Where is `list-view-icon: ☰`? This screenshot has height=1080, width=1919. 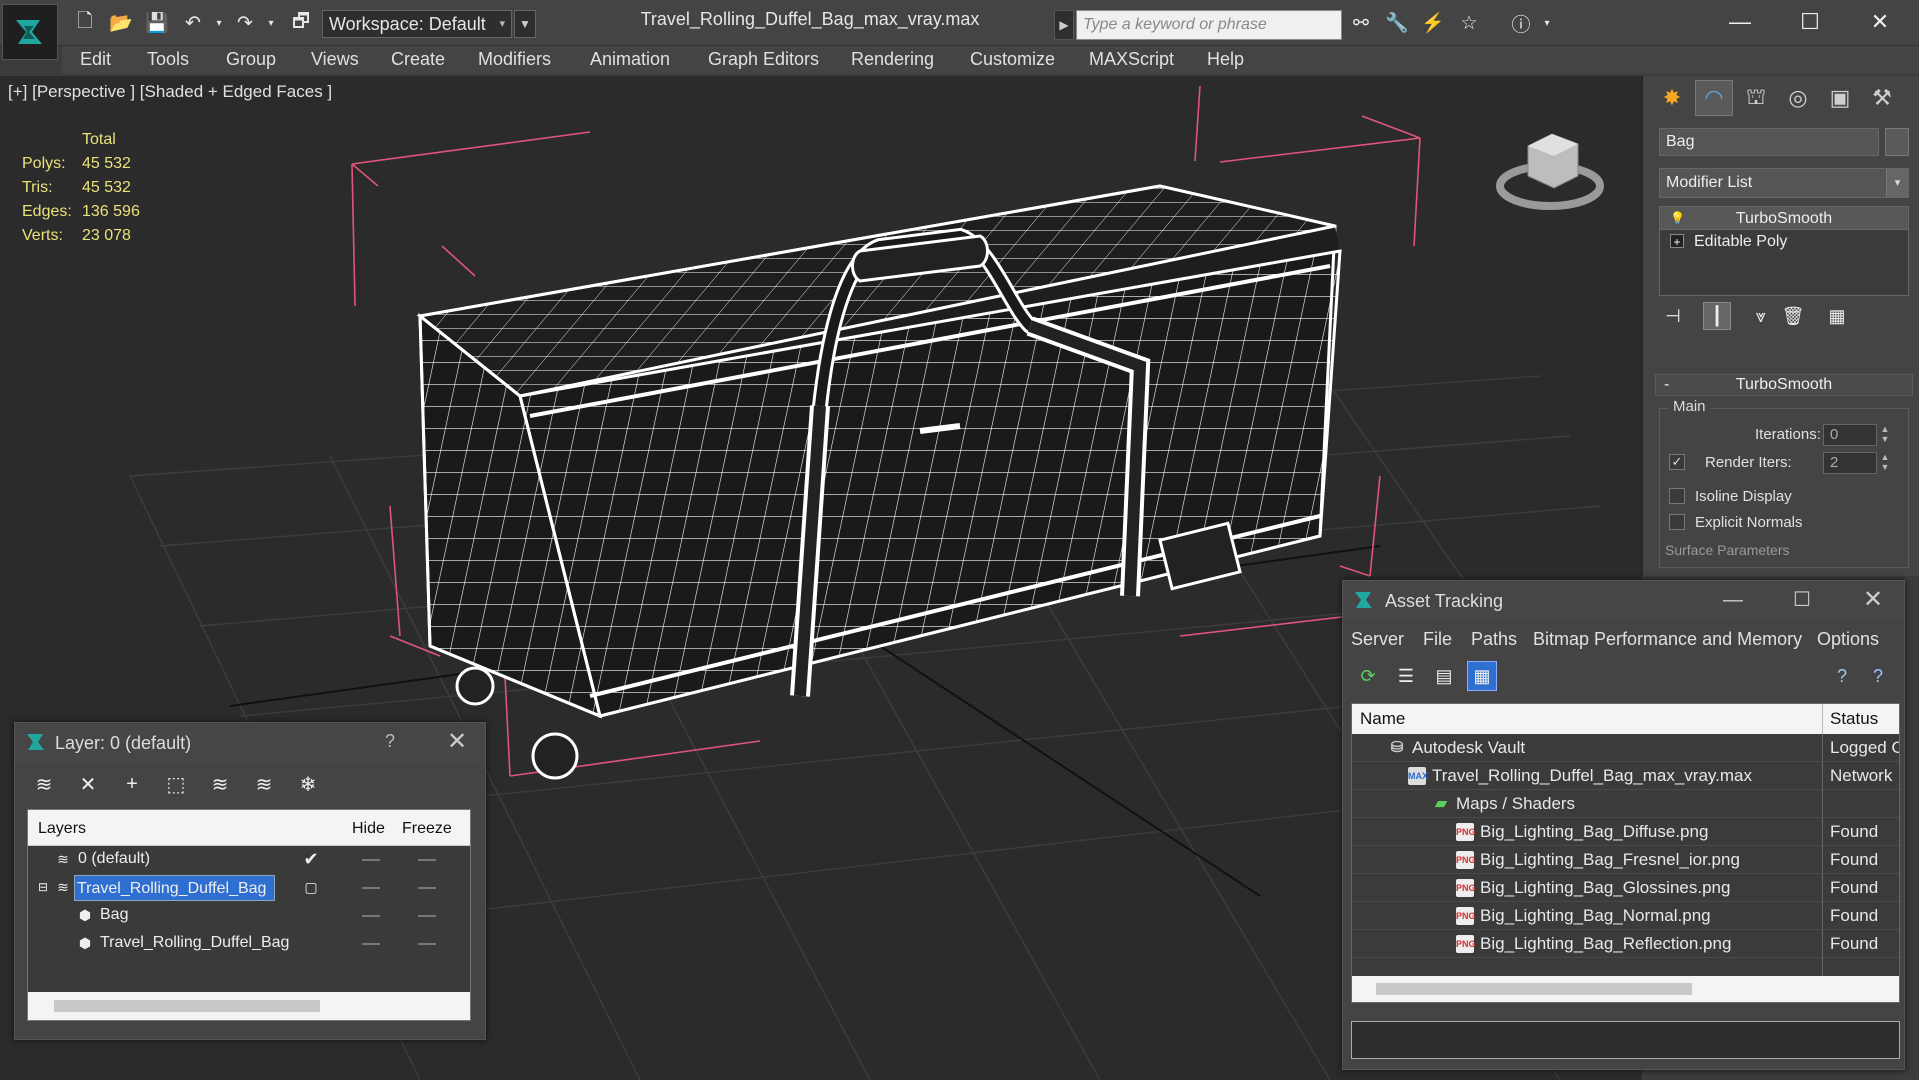
list-view-icon: ☰ is located at coordinates (1406, 676).